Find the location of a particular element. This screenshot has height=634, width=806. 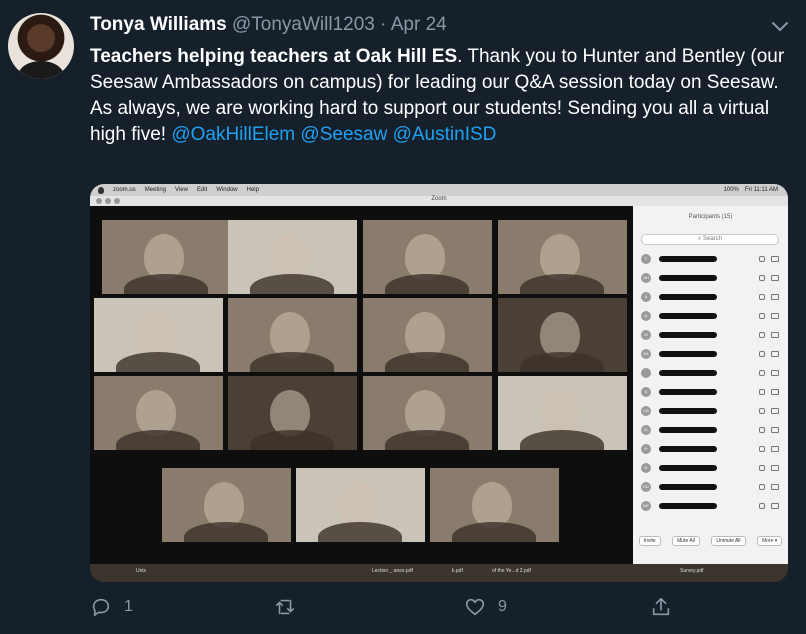

more-button: More ▾ is located at coordinates (769, 541).